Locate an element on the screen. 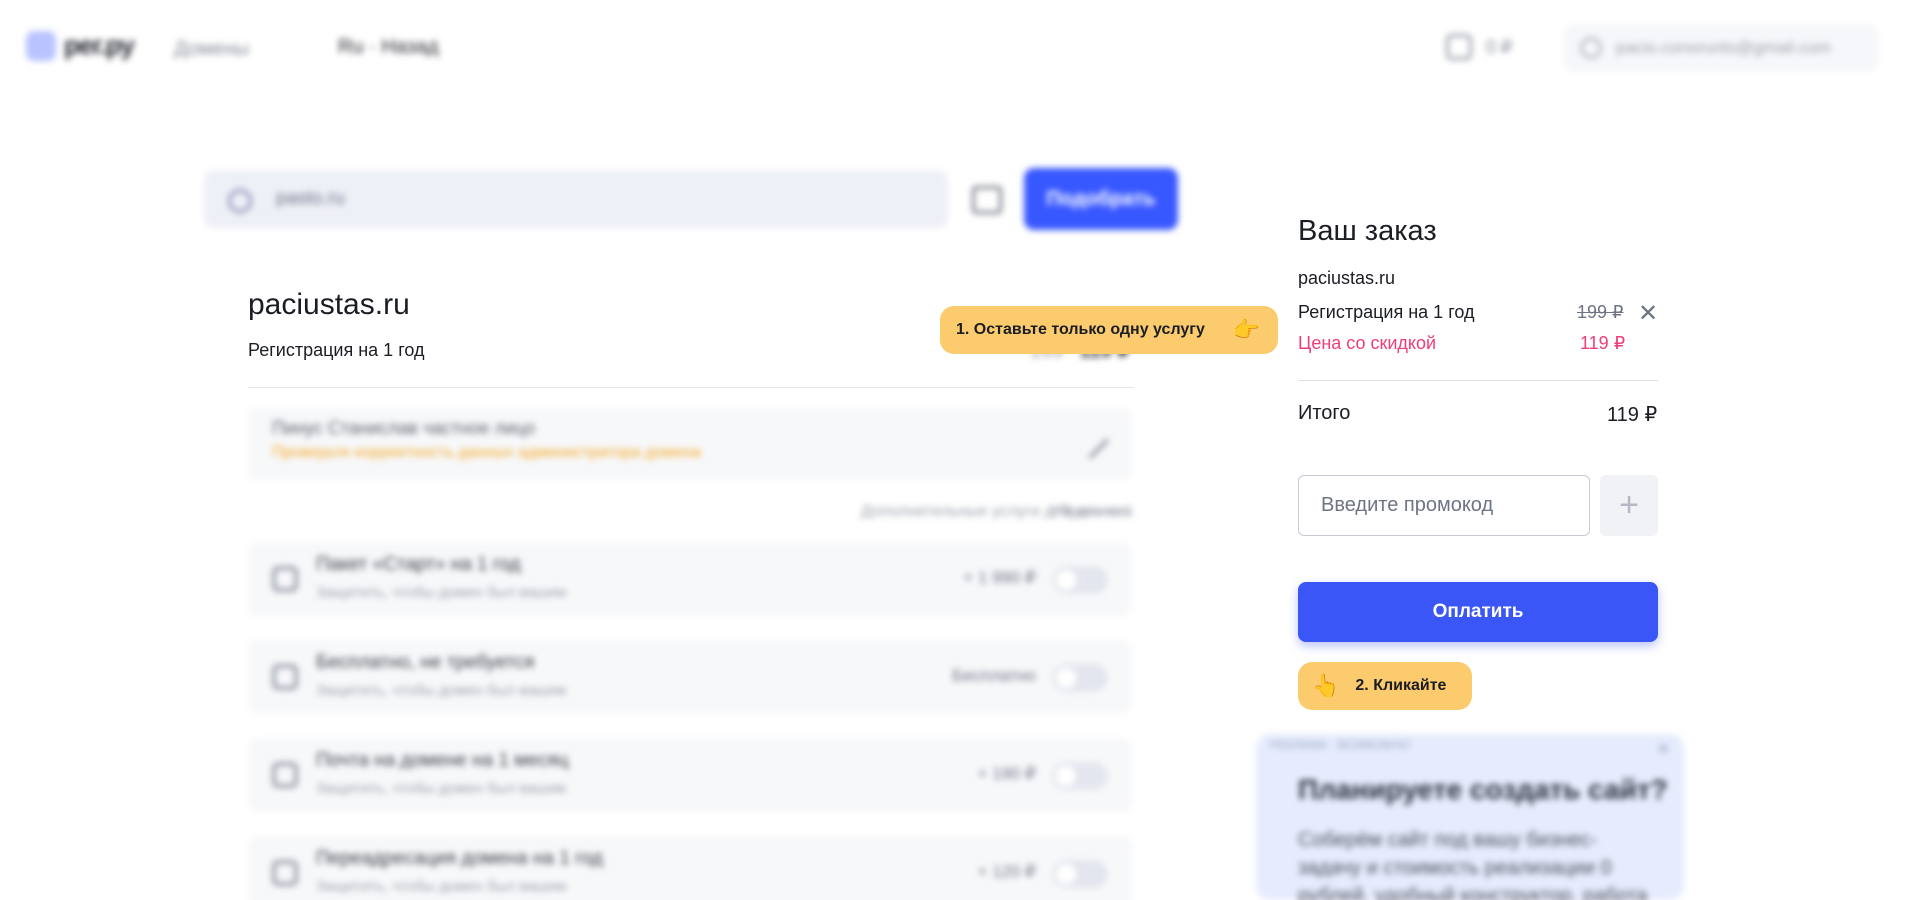 Image resolution: width=1920 pixels, height=900 pixels. search-query: pasto.ru is located at coordinates (310, 198).